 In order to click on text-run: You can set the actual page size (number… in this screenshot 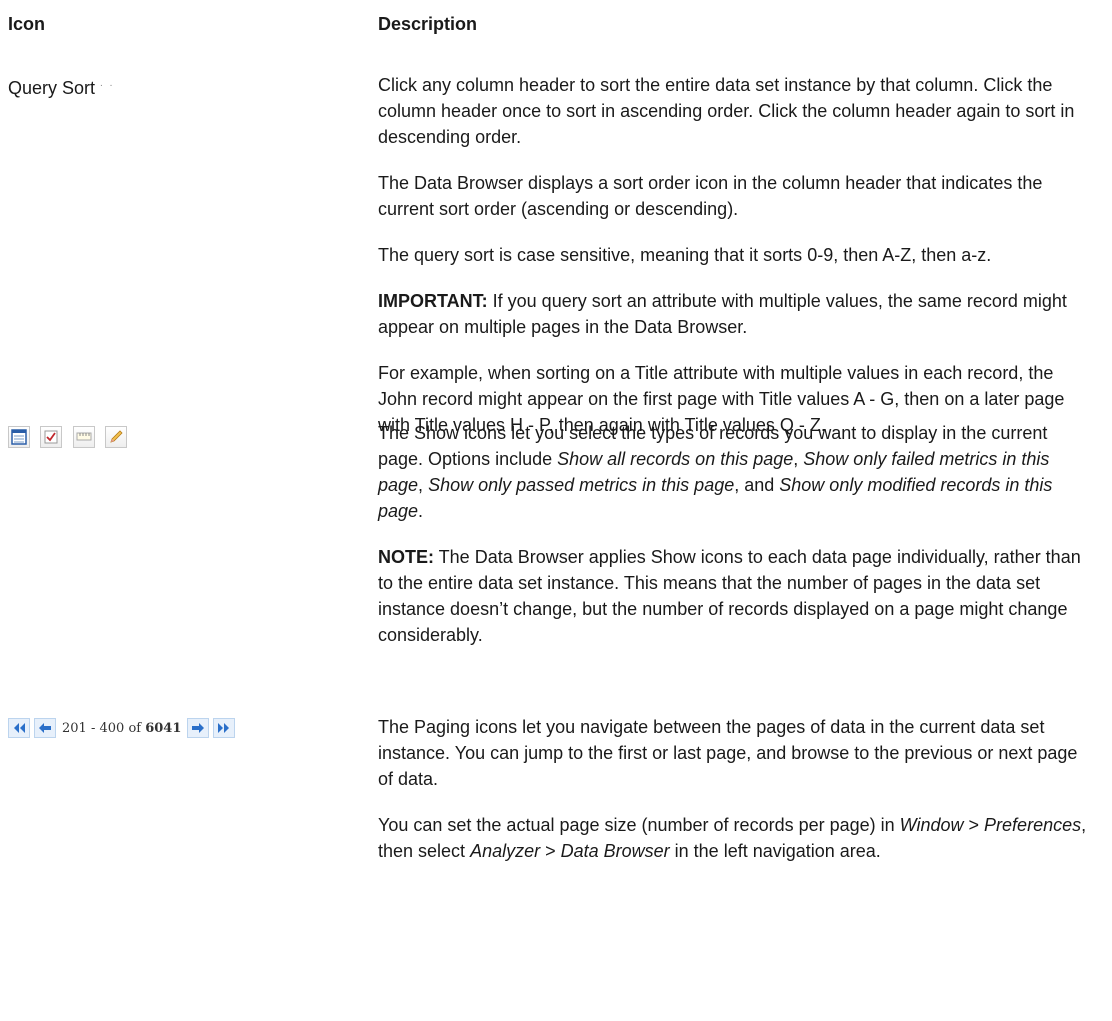, I will do `click(639, 825)`.